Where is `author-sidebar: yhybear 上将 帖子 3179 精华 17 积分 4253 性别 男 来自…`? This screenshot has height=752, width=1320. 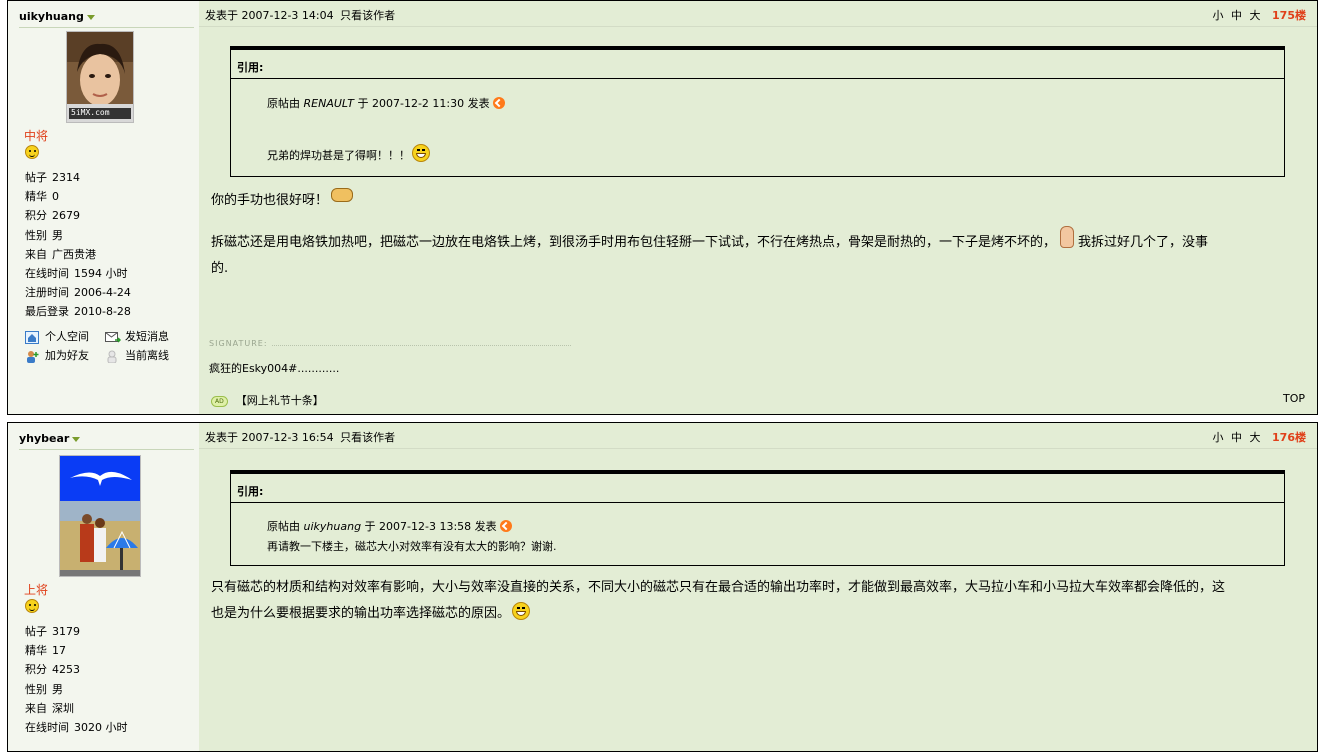
author-sidebar: yhybear 上将 帖子 3179 精华 17 积分 4253 性别 男 来自… is located at coordinates (103, 587).